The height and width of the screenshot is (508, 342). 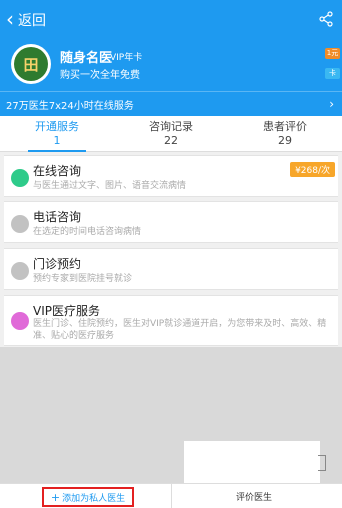 I want to click on service-banner: 27万医生7x24小时在线服务 ›, so click(x=171, y=103).